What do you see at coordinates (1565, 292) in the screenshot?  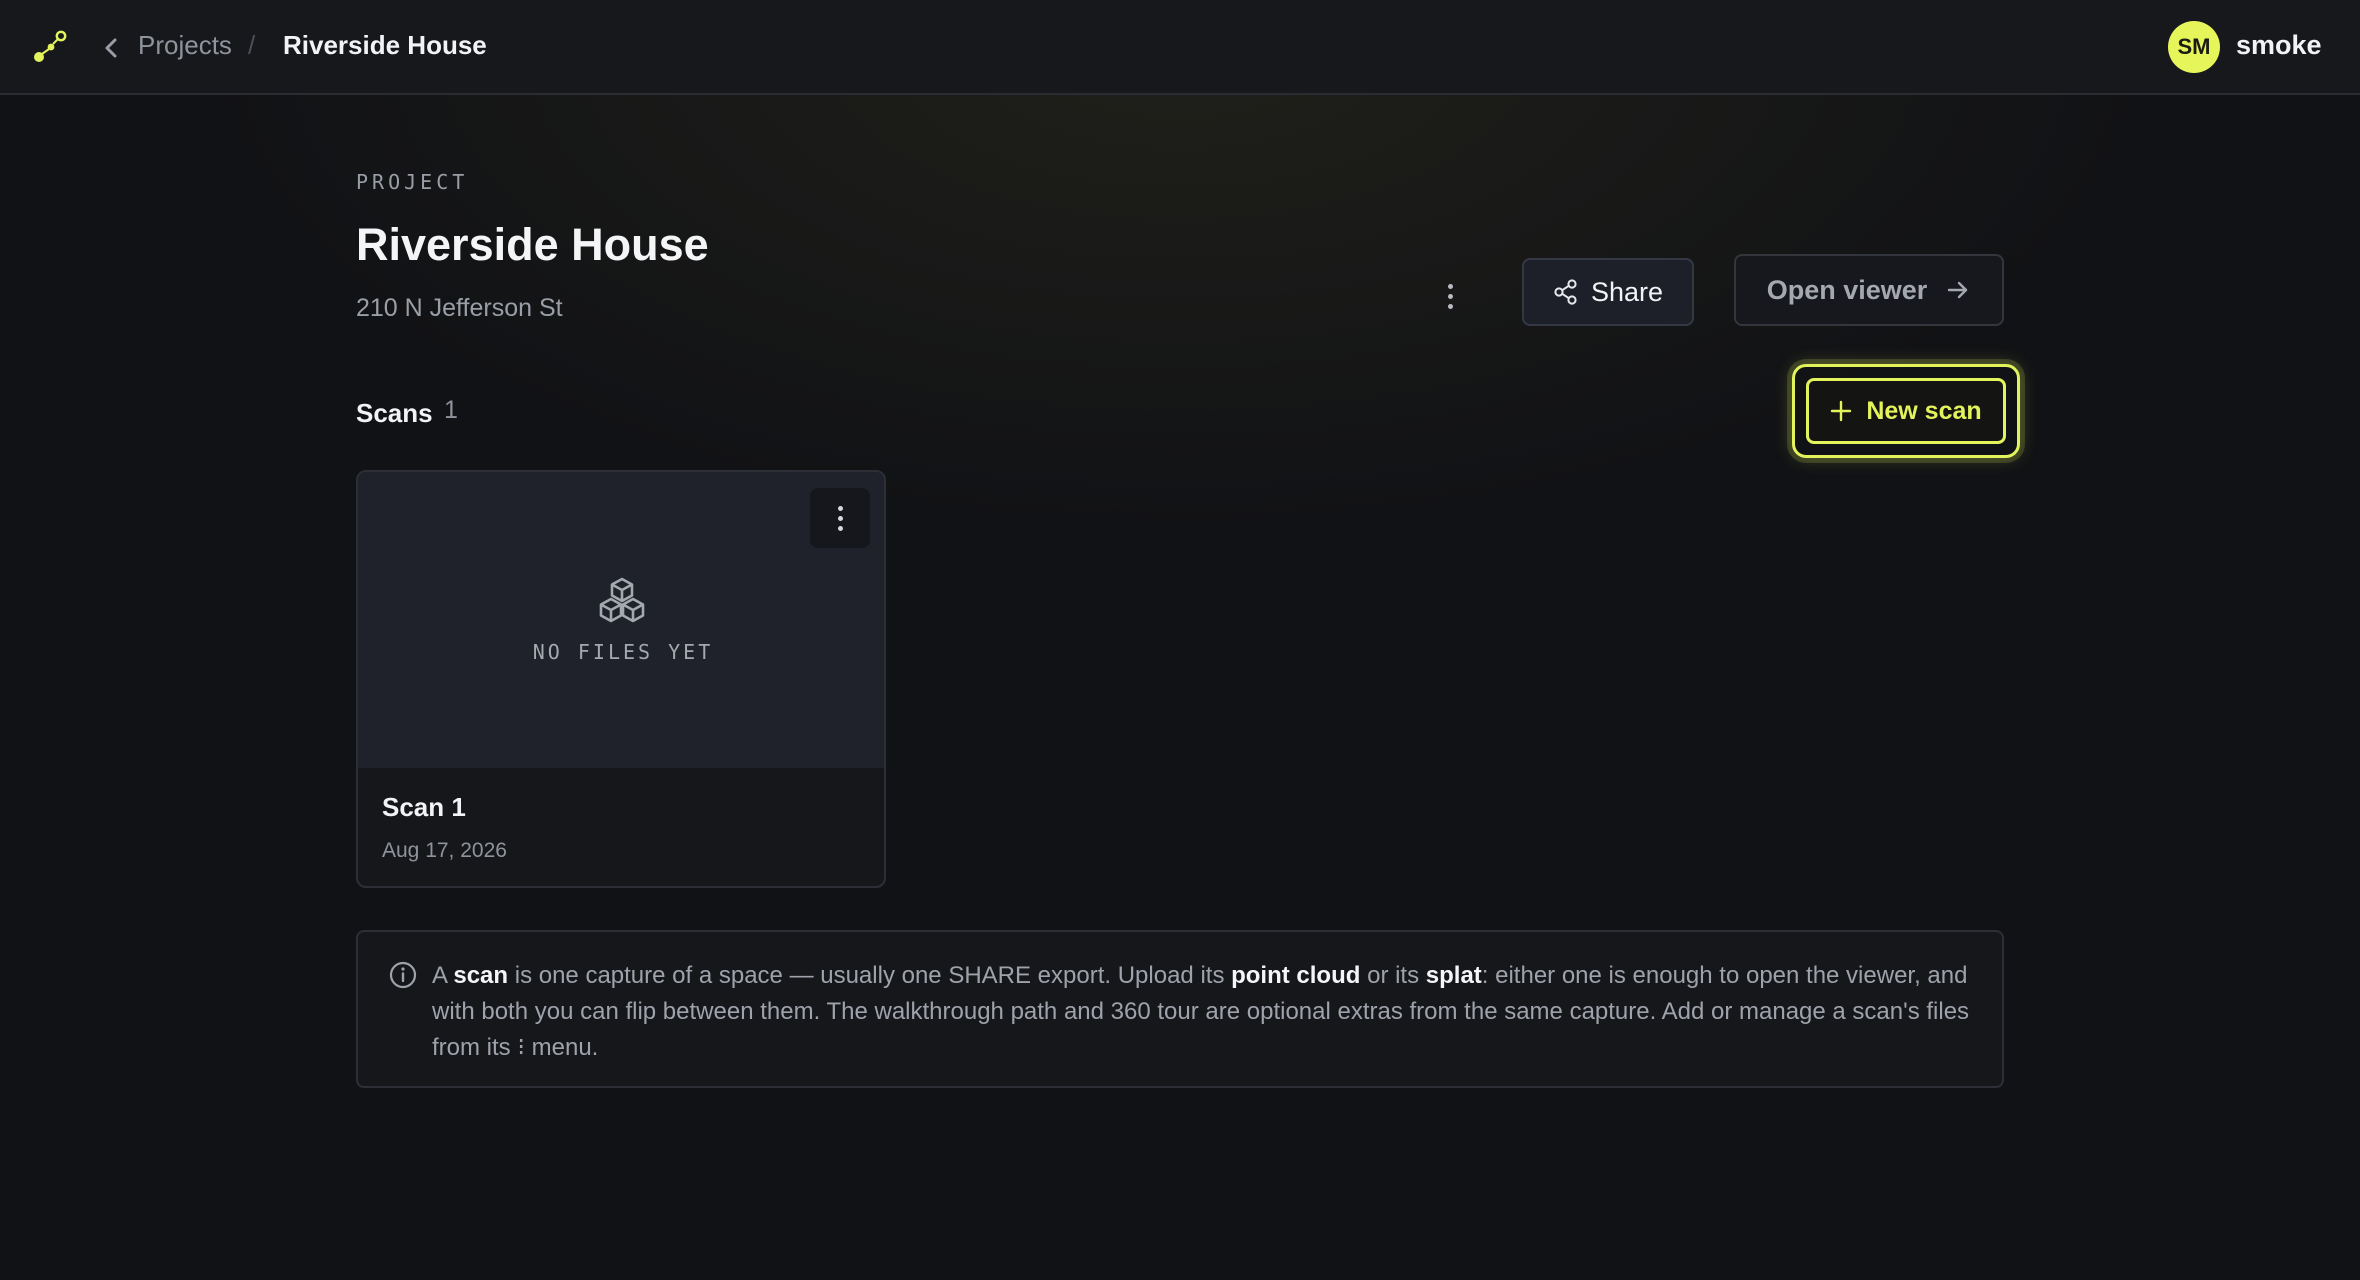 I see `share-icon` at bounding box center [1565, 292].